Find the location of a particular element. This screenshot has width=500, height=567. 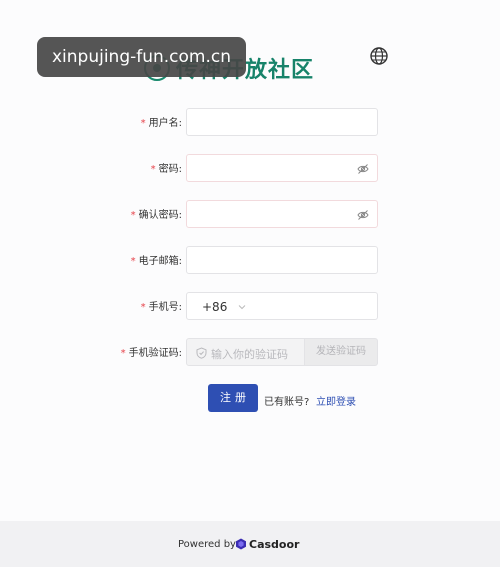

confirm-password-row: * 确认密码: is located at coordinates (250, 215).